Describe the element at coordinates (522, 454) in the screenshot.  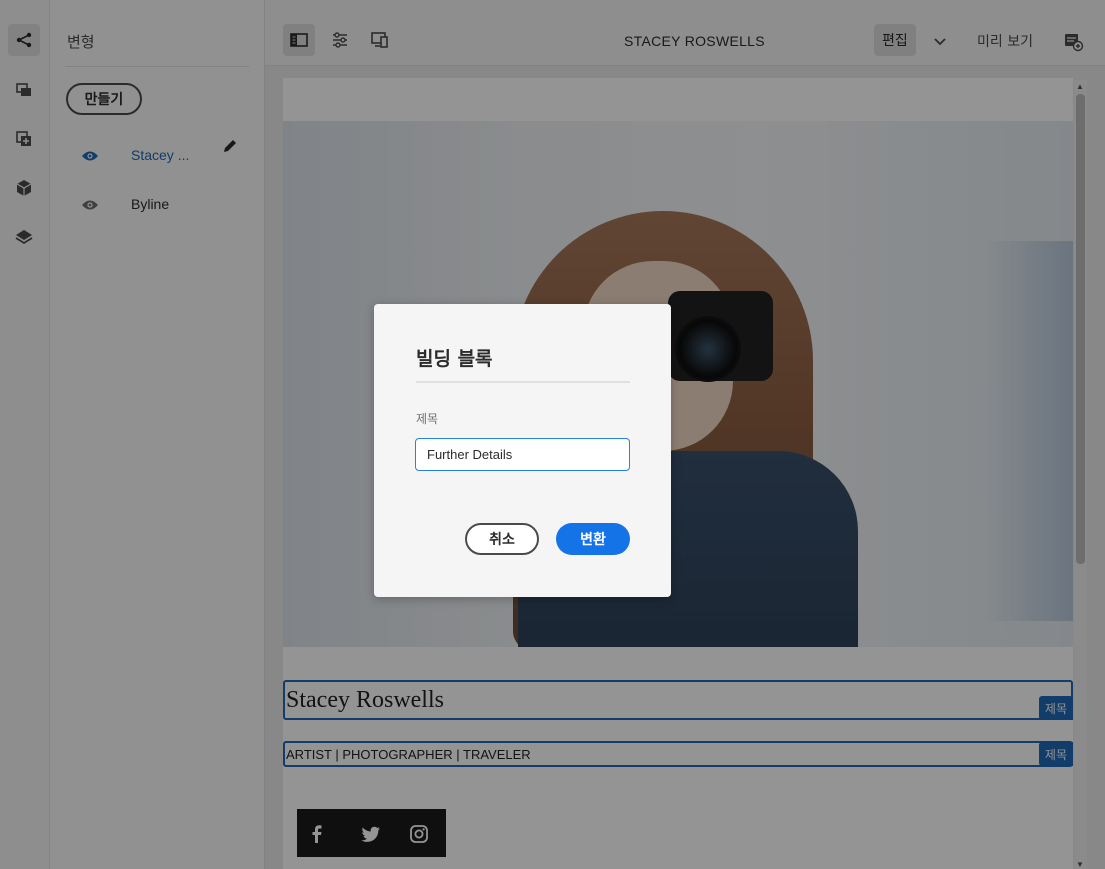
I see `title-input` at that location.